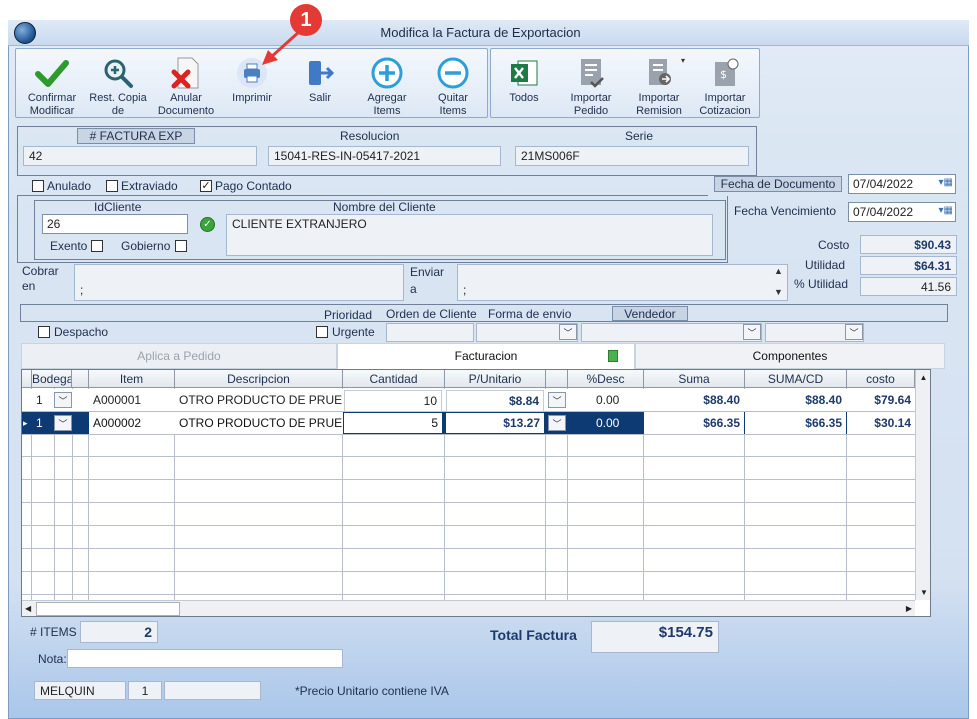 Image resolution: width=977 pixels, height=719 pixels. What do you see at coordinates (796, 379) in the screenshot?
I see `col-header-sumacd: SUMA/CD` at bounding box center [796, 379].